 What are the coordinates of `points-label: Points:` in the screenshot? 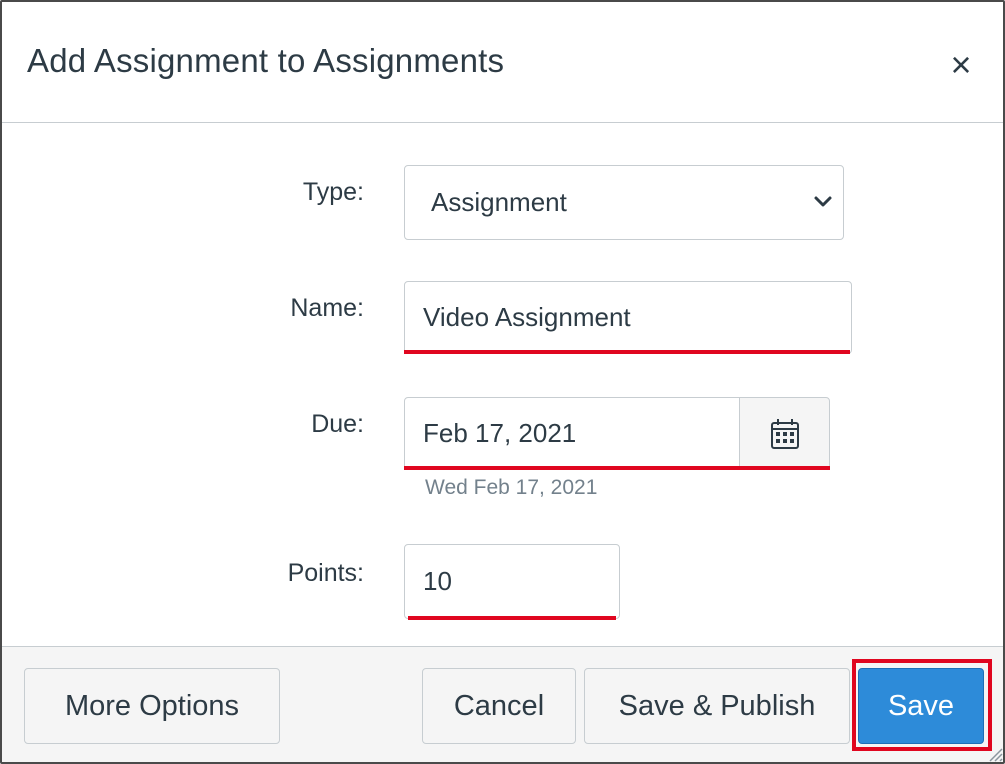 It's located at (325, 573).